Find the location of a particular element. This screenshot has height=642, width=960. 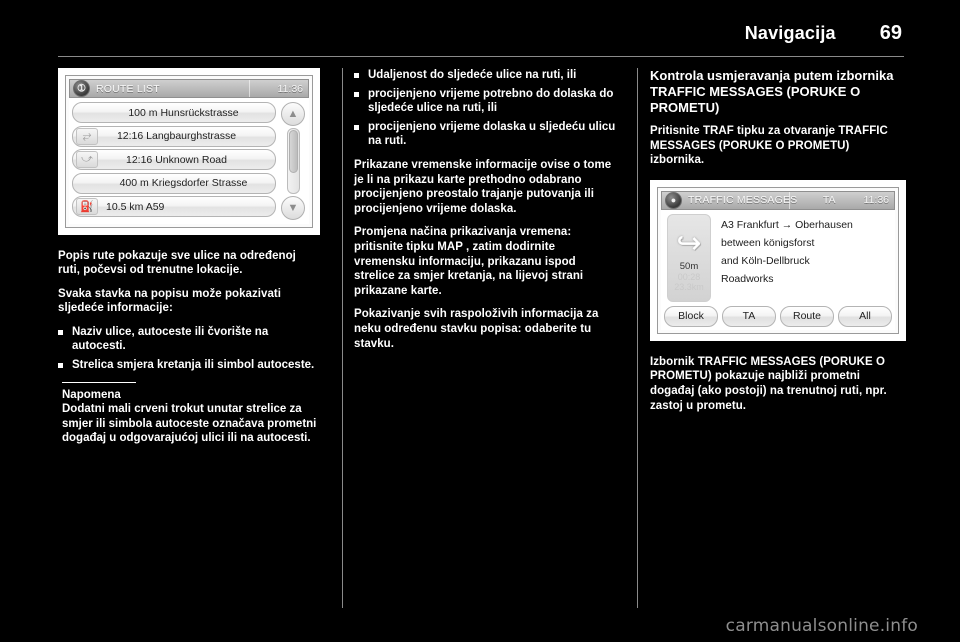

info-icon: ➀ is located at coordinates (81, 88).